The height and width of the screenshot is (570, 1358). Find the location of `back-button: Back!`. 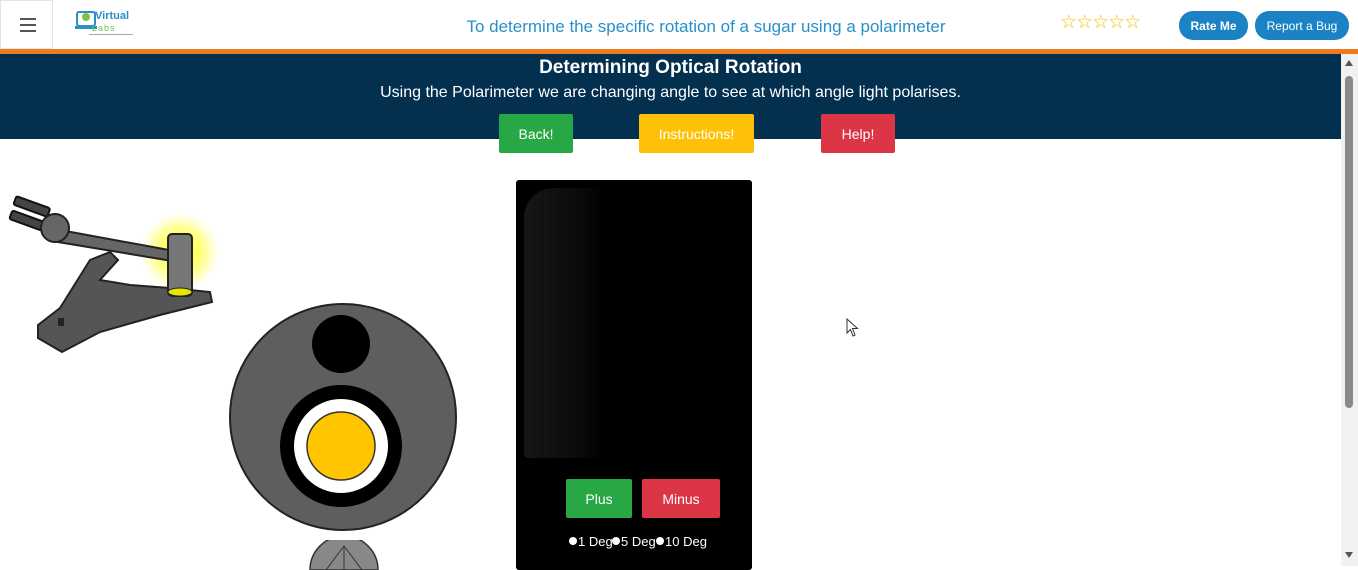

back-button: Back! is located at coordinates (536, 133).